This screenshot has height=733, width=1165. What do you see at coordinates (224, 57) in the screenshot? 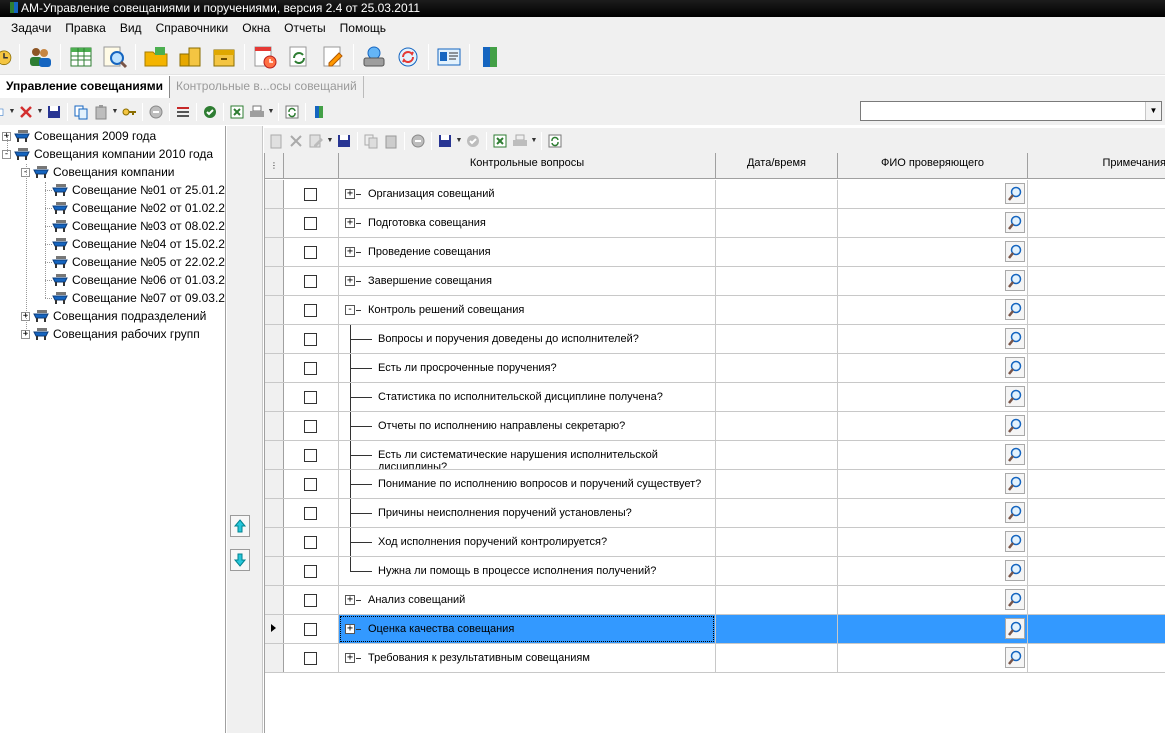
I see `archive-button` at bounding box center [224, 57].